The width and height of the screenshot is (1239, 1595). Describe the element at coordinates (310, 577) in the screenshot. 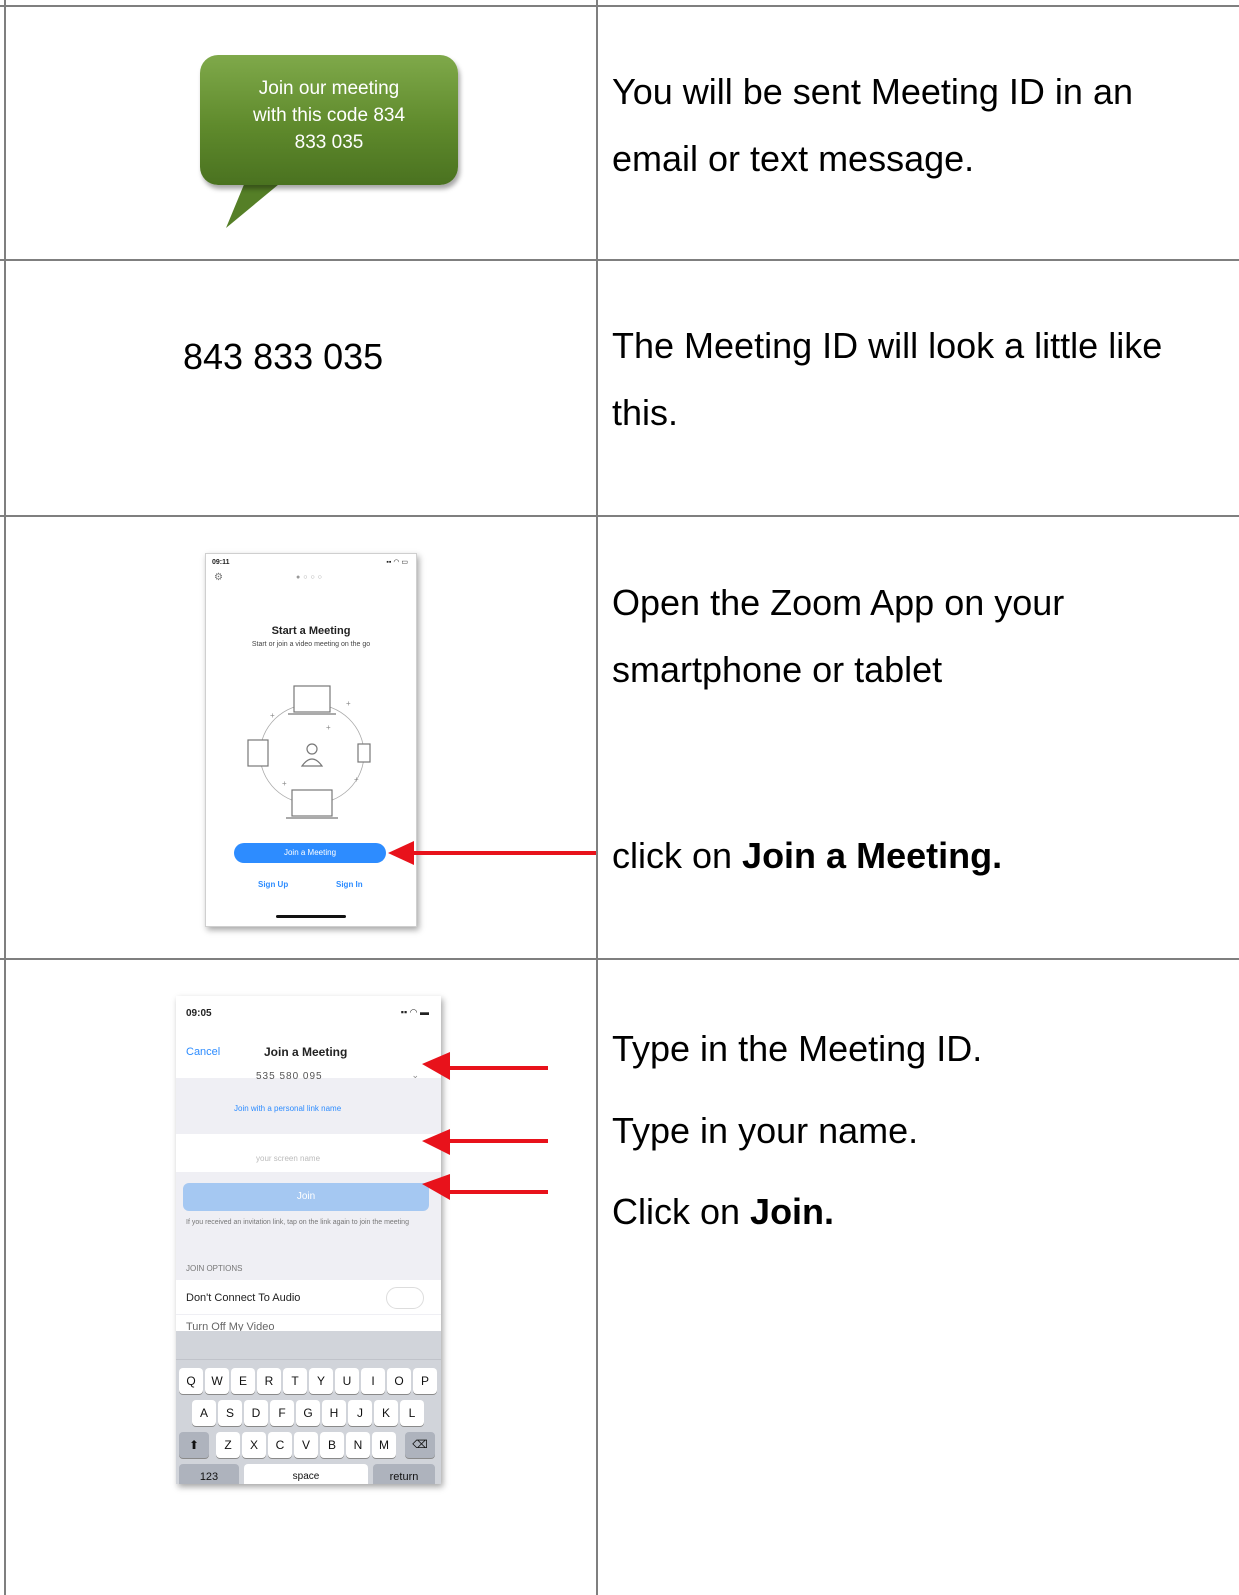

I see `page-dots: ●○○○` at that location.